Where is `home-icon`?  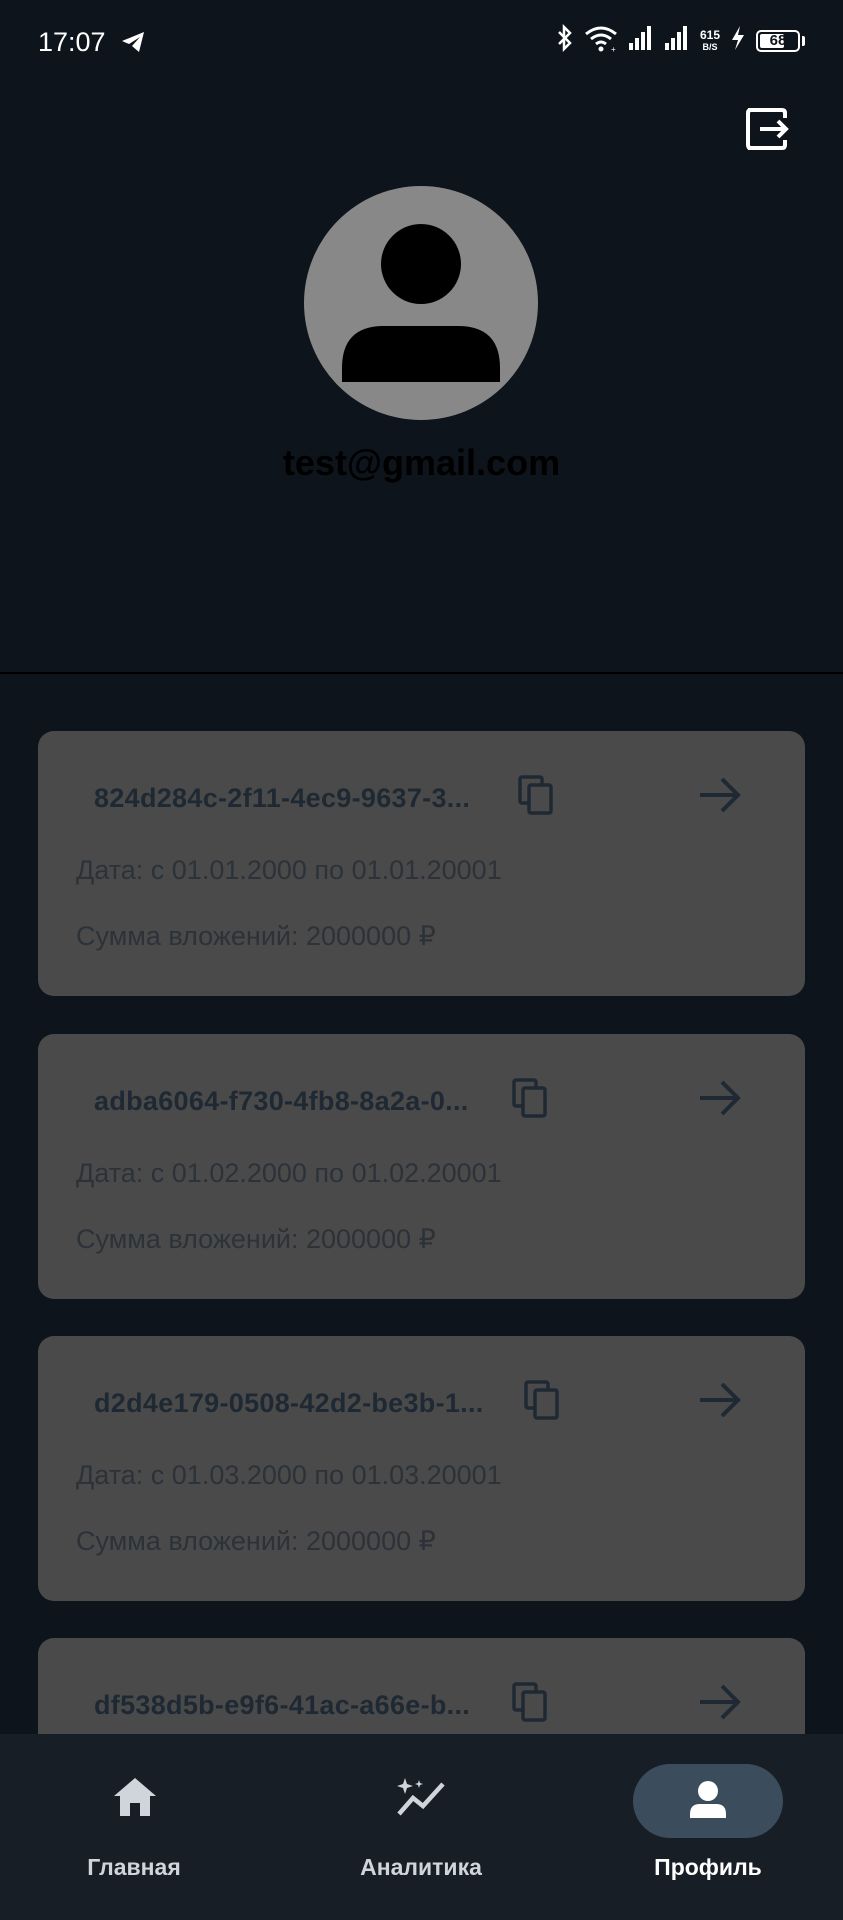
home-icon is located at coordinates (135, 1799).